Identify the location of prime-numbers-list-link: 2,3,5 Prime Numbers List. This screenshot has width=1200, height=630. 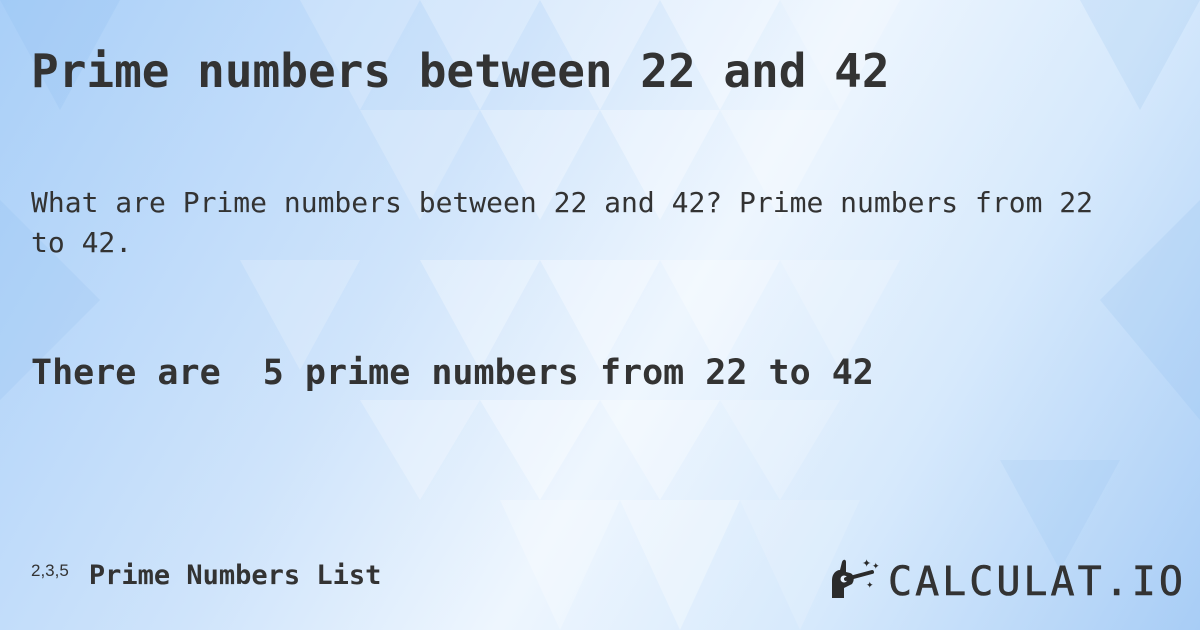
(206, 575).